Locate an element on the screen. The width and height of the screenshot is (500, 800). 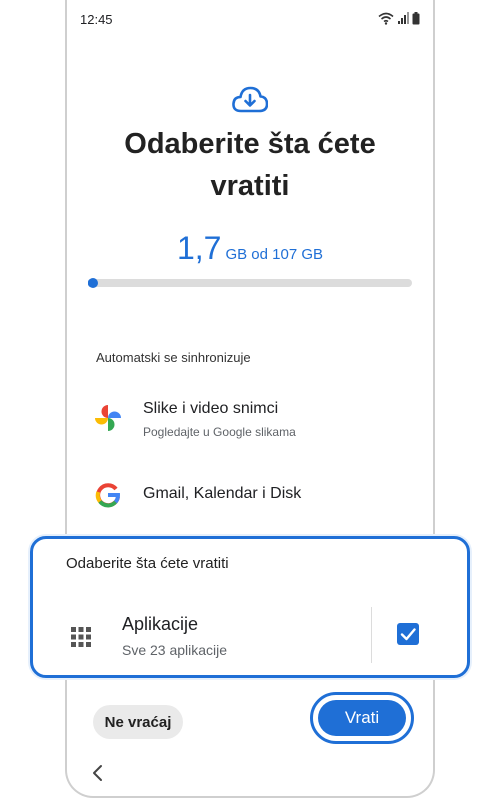
google-photos-icon is located at coordinates (108, 418).